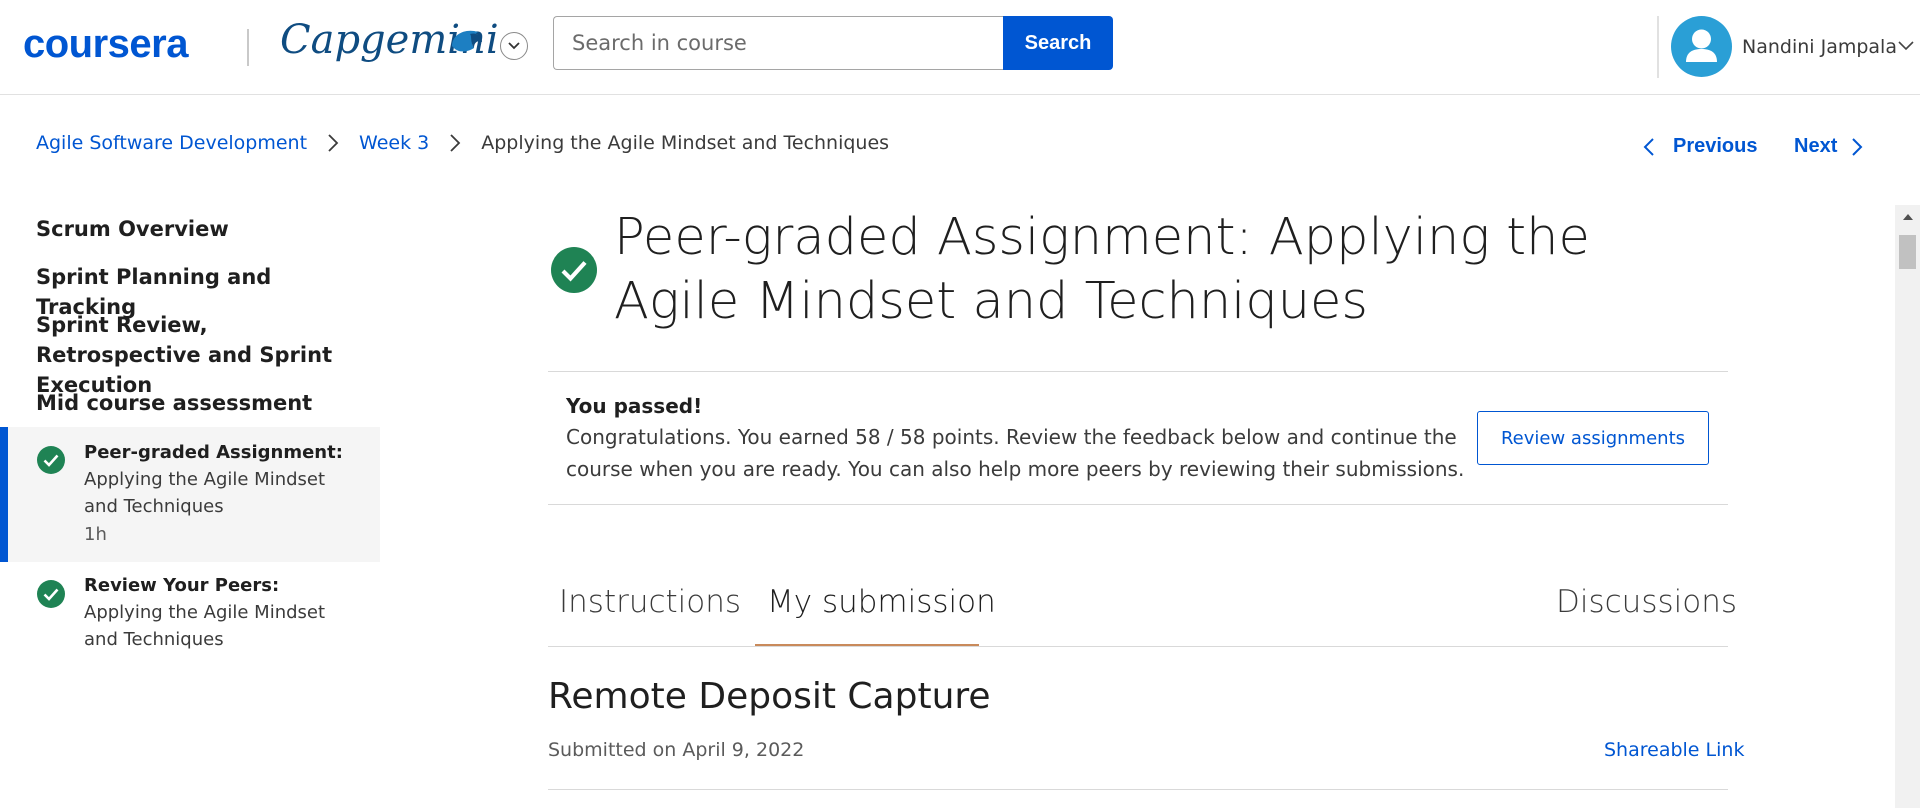 The height and width of the screenshot is (808, 1920). Describe the element at coordinates (1658, 47) in the screenshot. I see `header-divider` at that location.